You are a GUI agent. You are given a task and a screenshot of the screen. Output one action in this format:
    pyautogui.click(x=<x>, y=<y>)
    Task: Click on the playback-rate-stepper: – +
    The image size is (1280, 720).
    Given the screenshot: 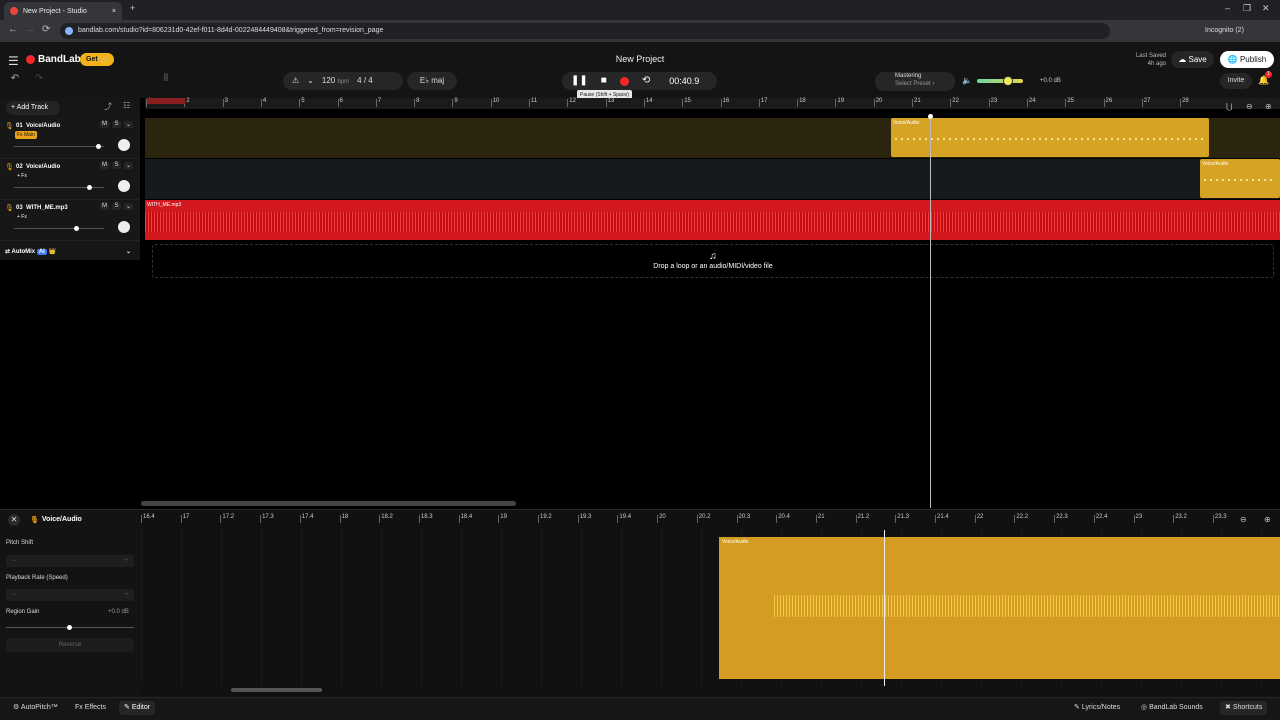 What is the action you would take?
    pyautogui.click(x=70, y=595)
    